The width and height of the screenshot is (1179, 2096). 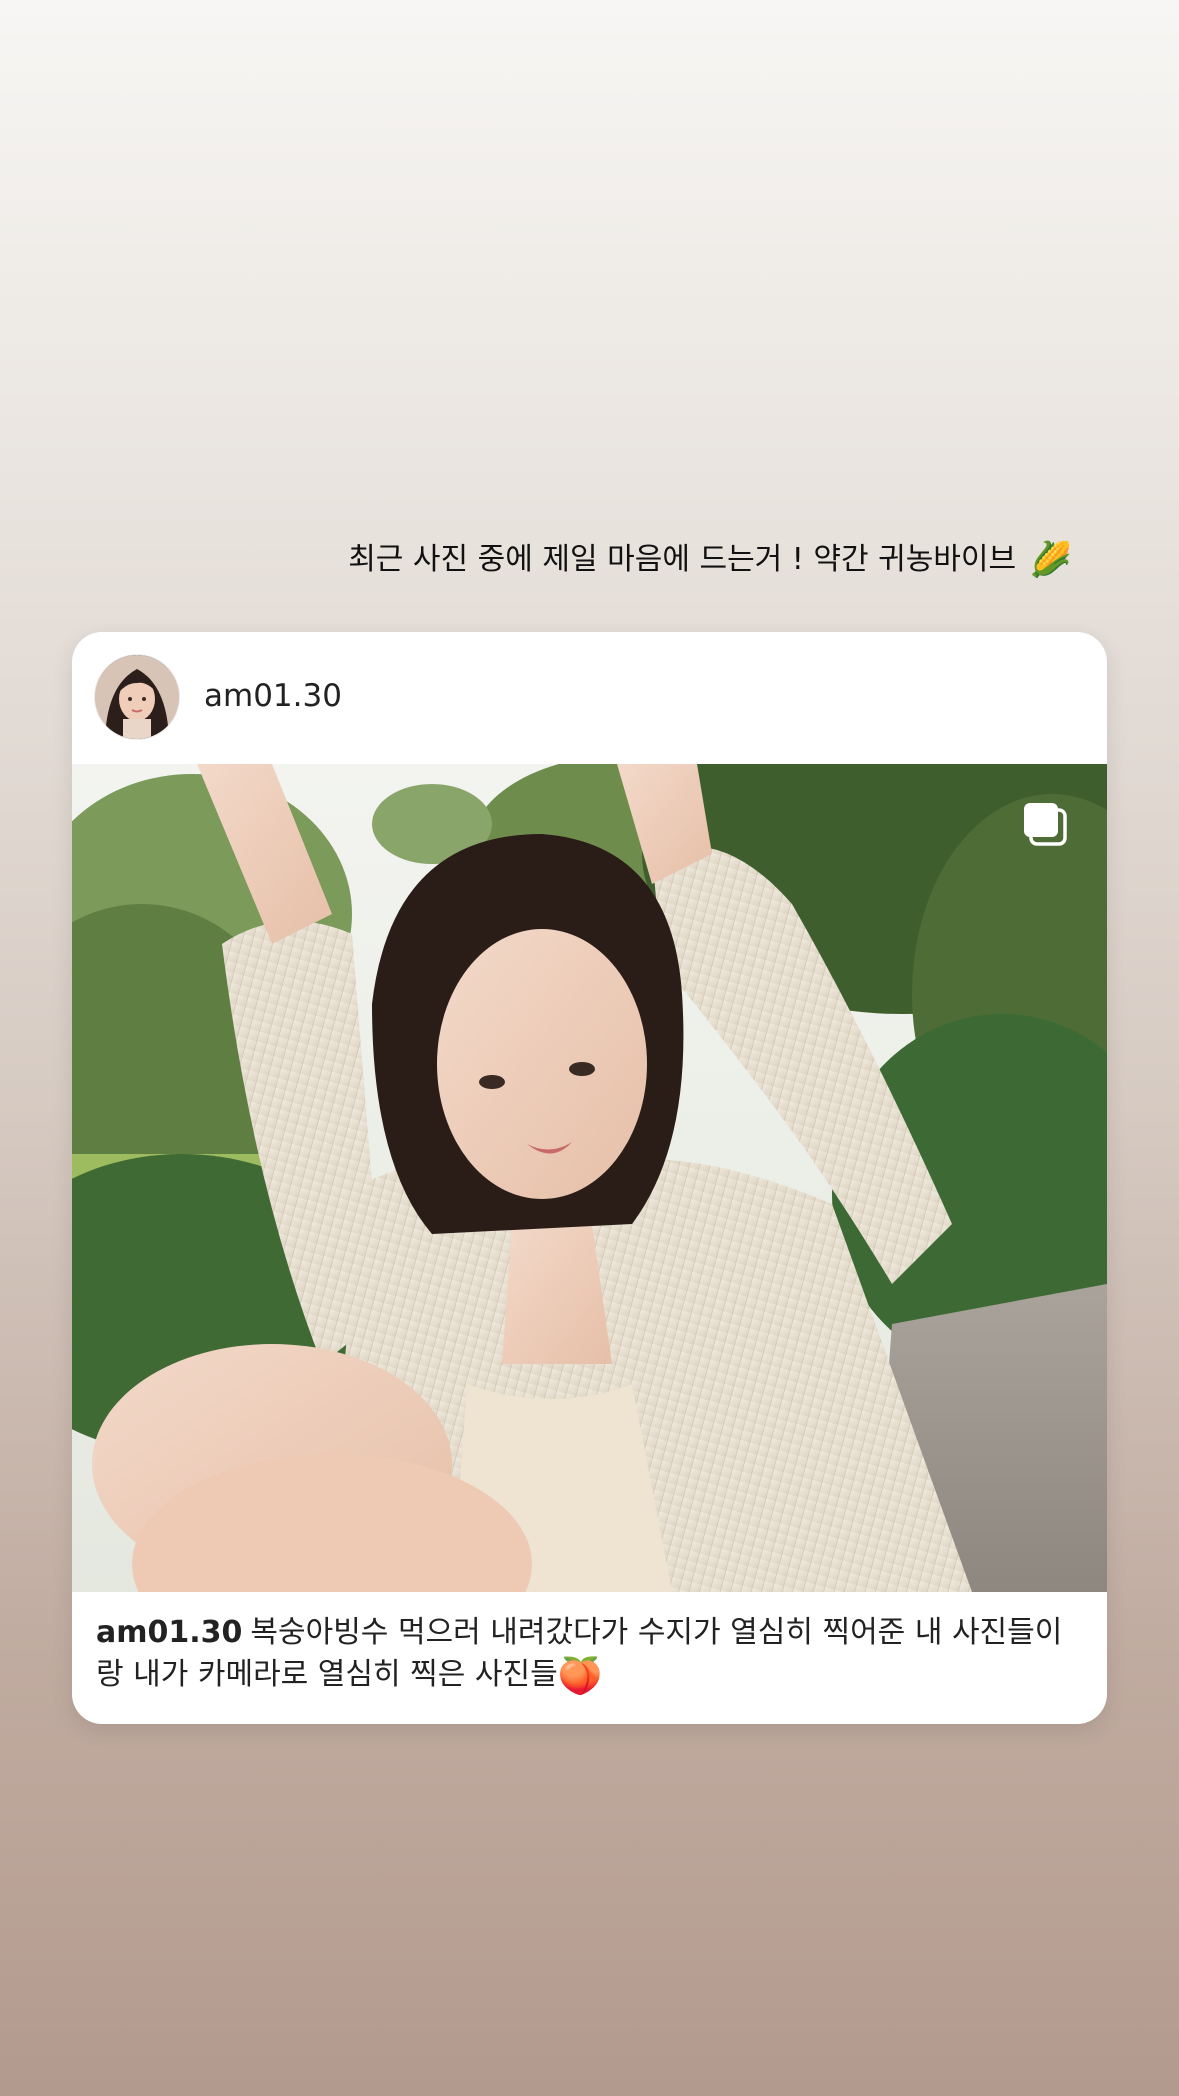 What do you see at coordinates (580, 1676) in the screenshot?
I see `peach-emoji-icon: 🍑` at bounding box center [580, 1676].